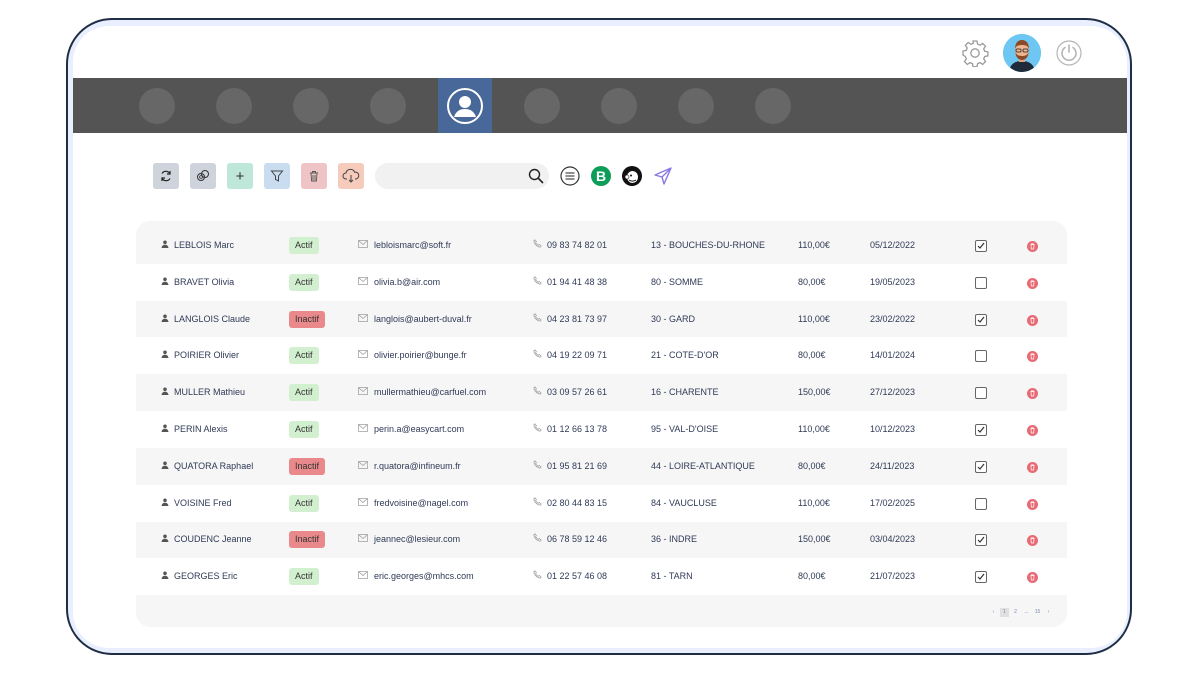 The image size is (1200, 675). What do you see at coordinates (420, 355) in the screenshot?
I see `contact-email: olivier.poirier@bunge.fr` at bounding box center [420, 355].